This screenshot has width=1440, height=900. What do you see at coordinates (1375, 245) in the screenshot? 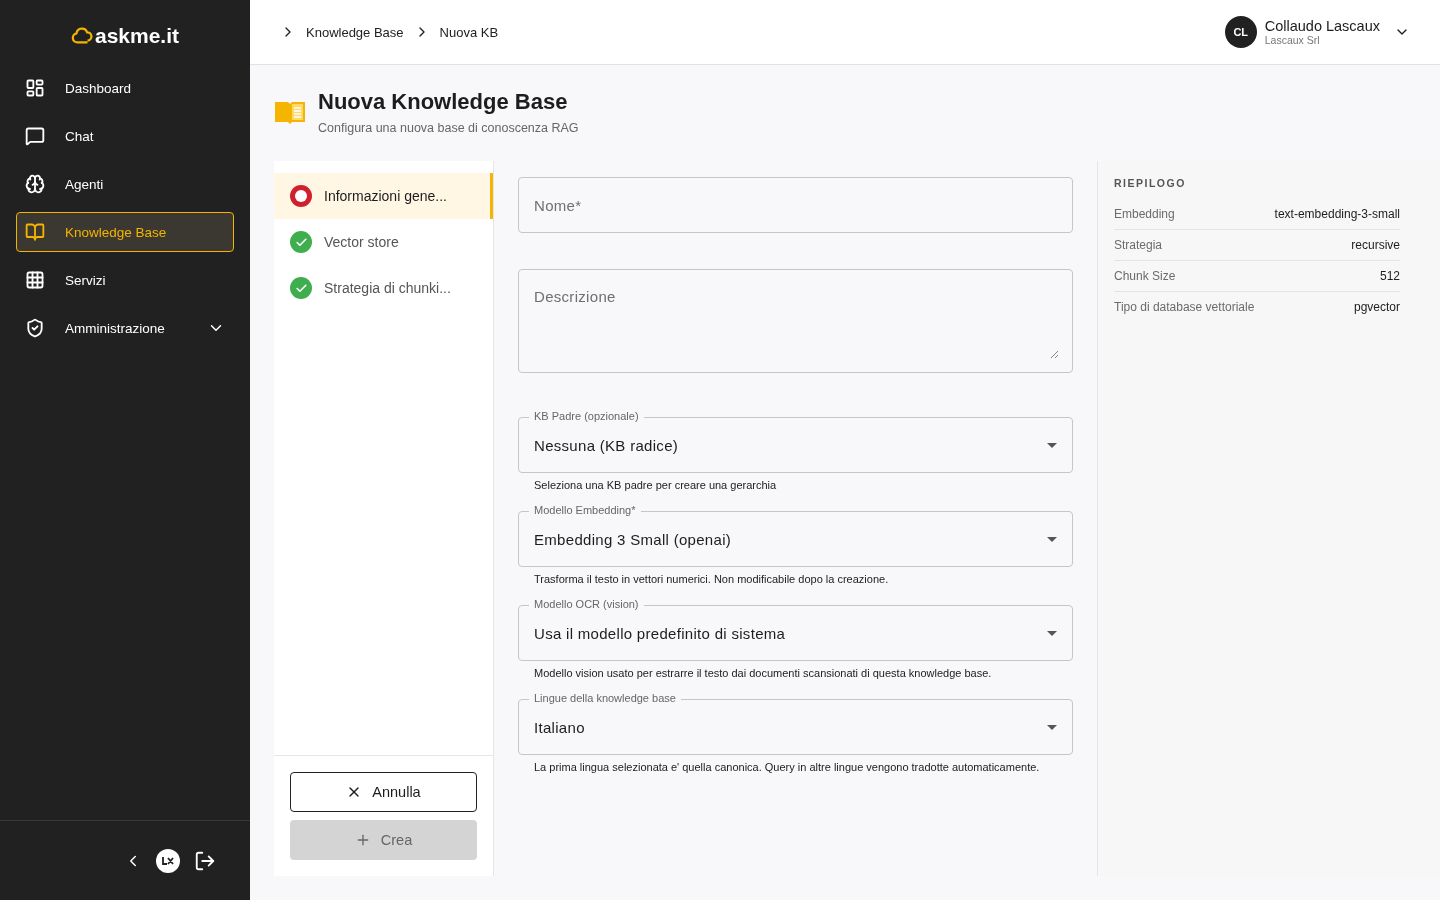
I see `summary-value: recursive` at bounding box center [1375, 245].